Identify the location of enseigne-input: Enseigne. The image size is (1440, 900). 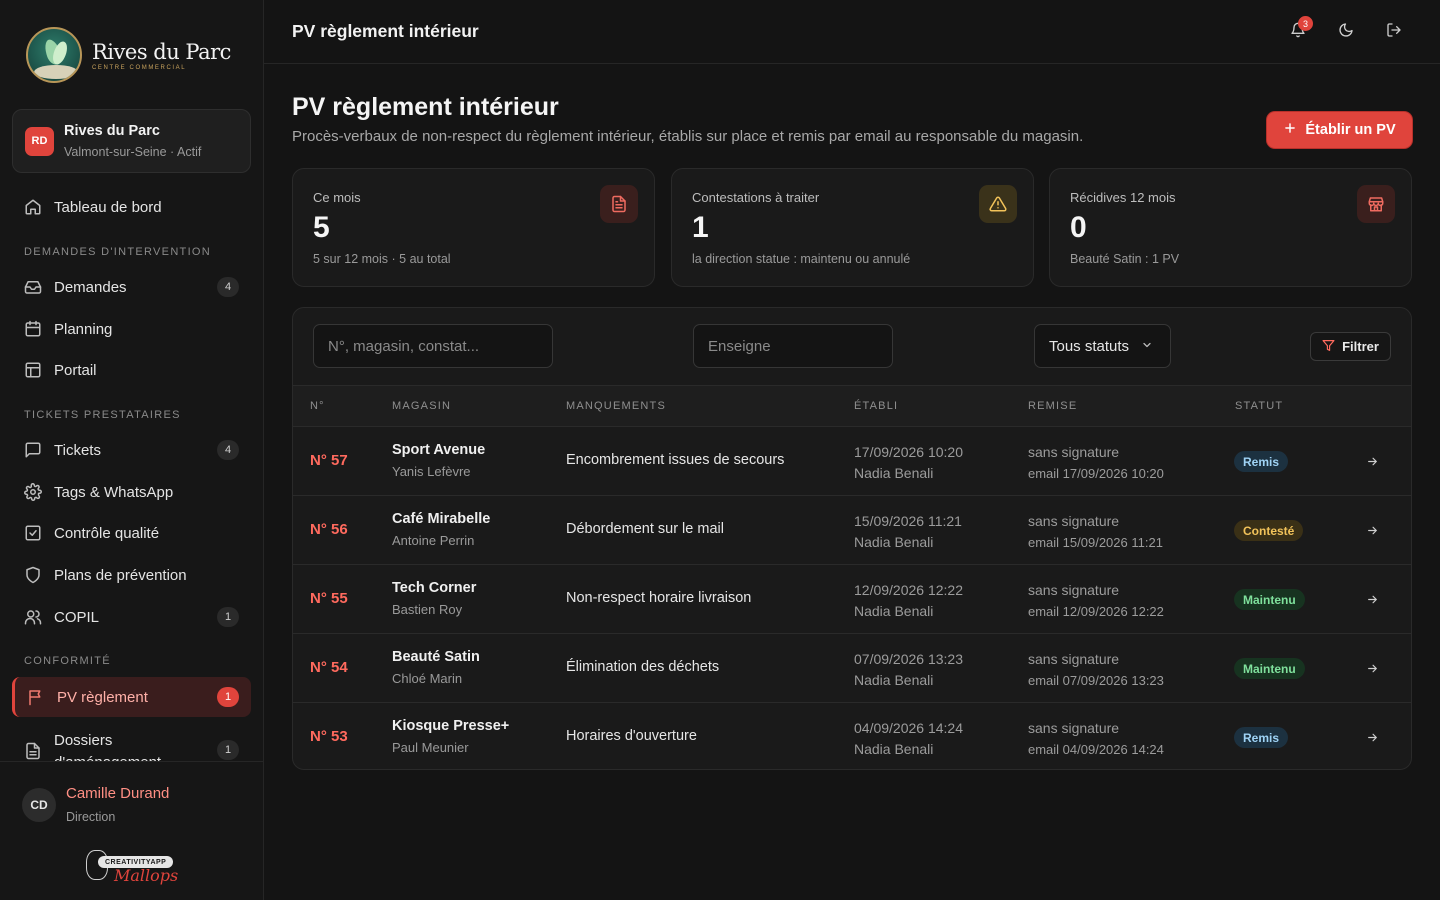
(793, 346).